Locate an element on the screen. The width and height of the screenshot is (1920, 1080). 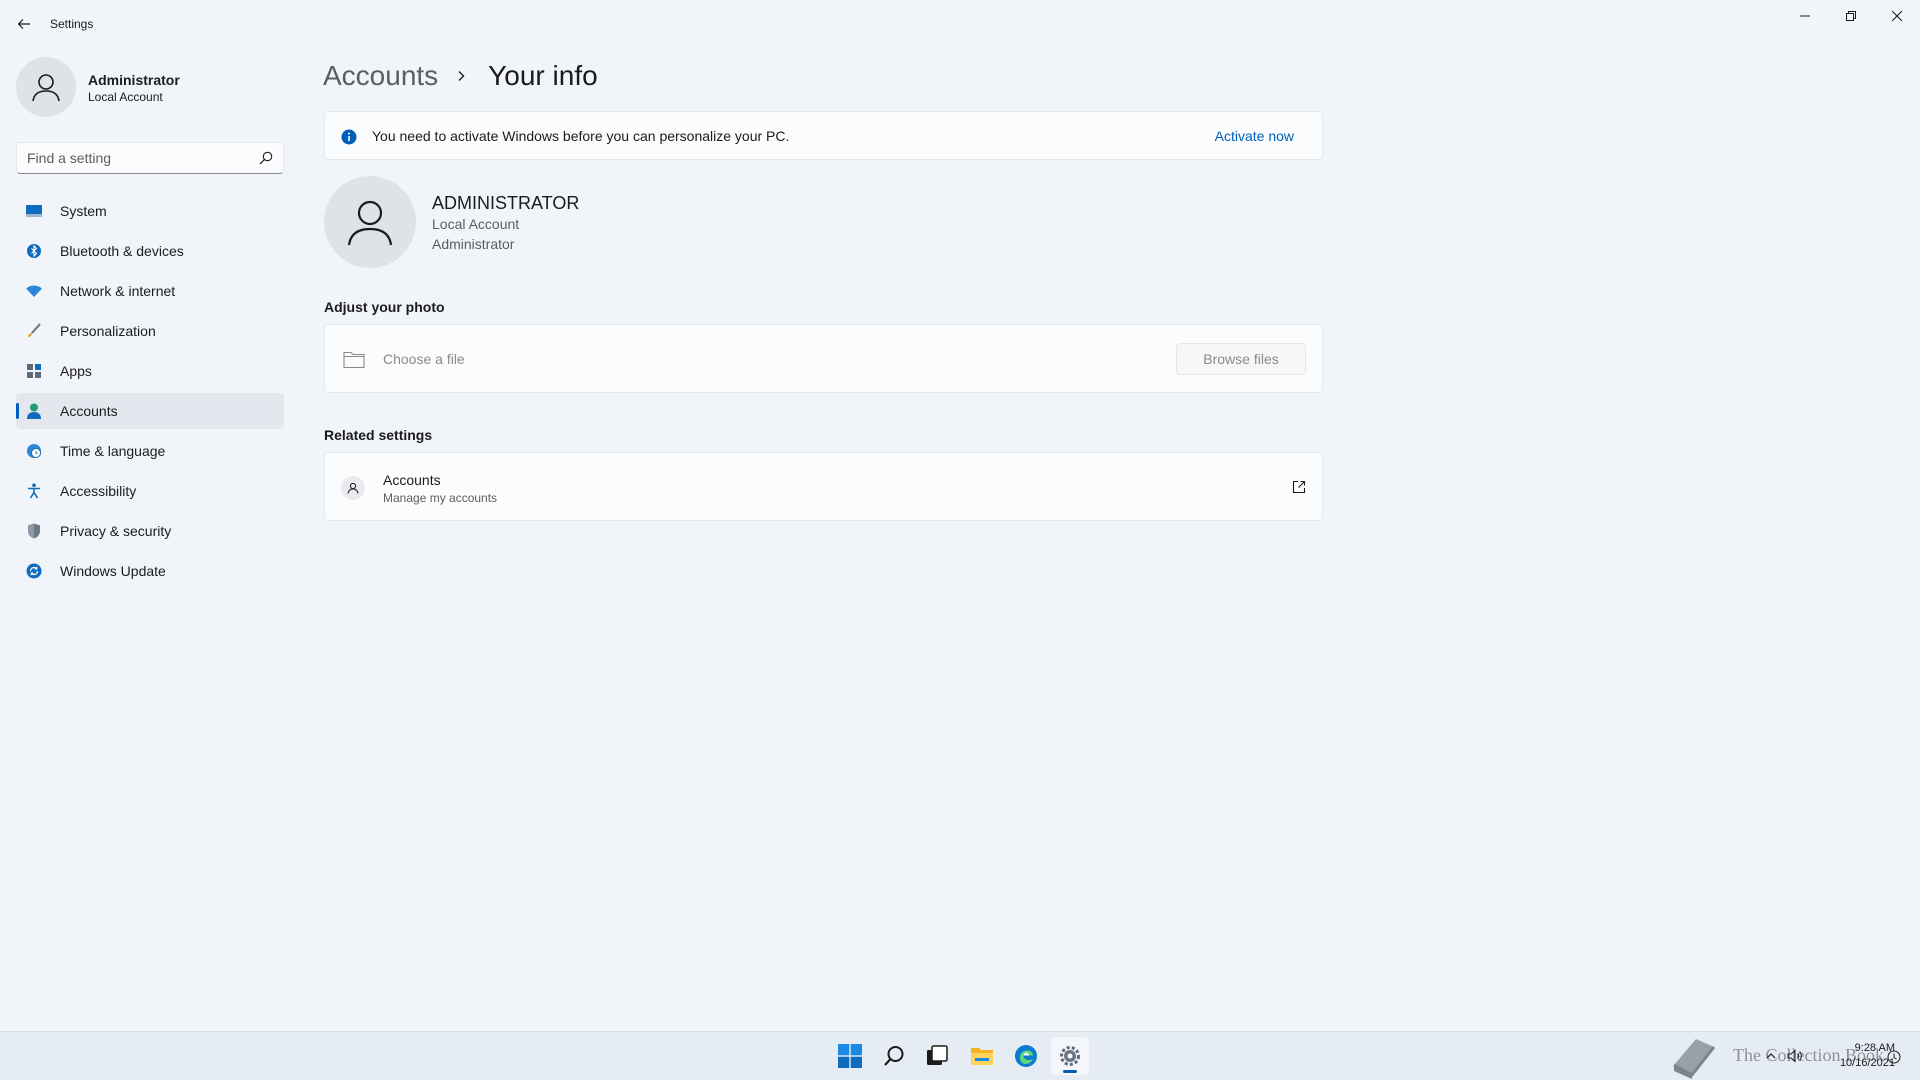
file-explorer-button is located at coordinates (982, 1056).